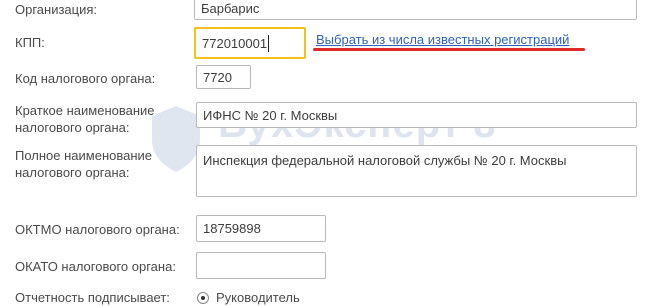 This screenshot has width=660, height=306. I want to click on okato-input, so click(261, 265).